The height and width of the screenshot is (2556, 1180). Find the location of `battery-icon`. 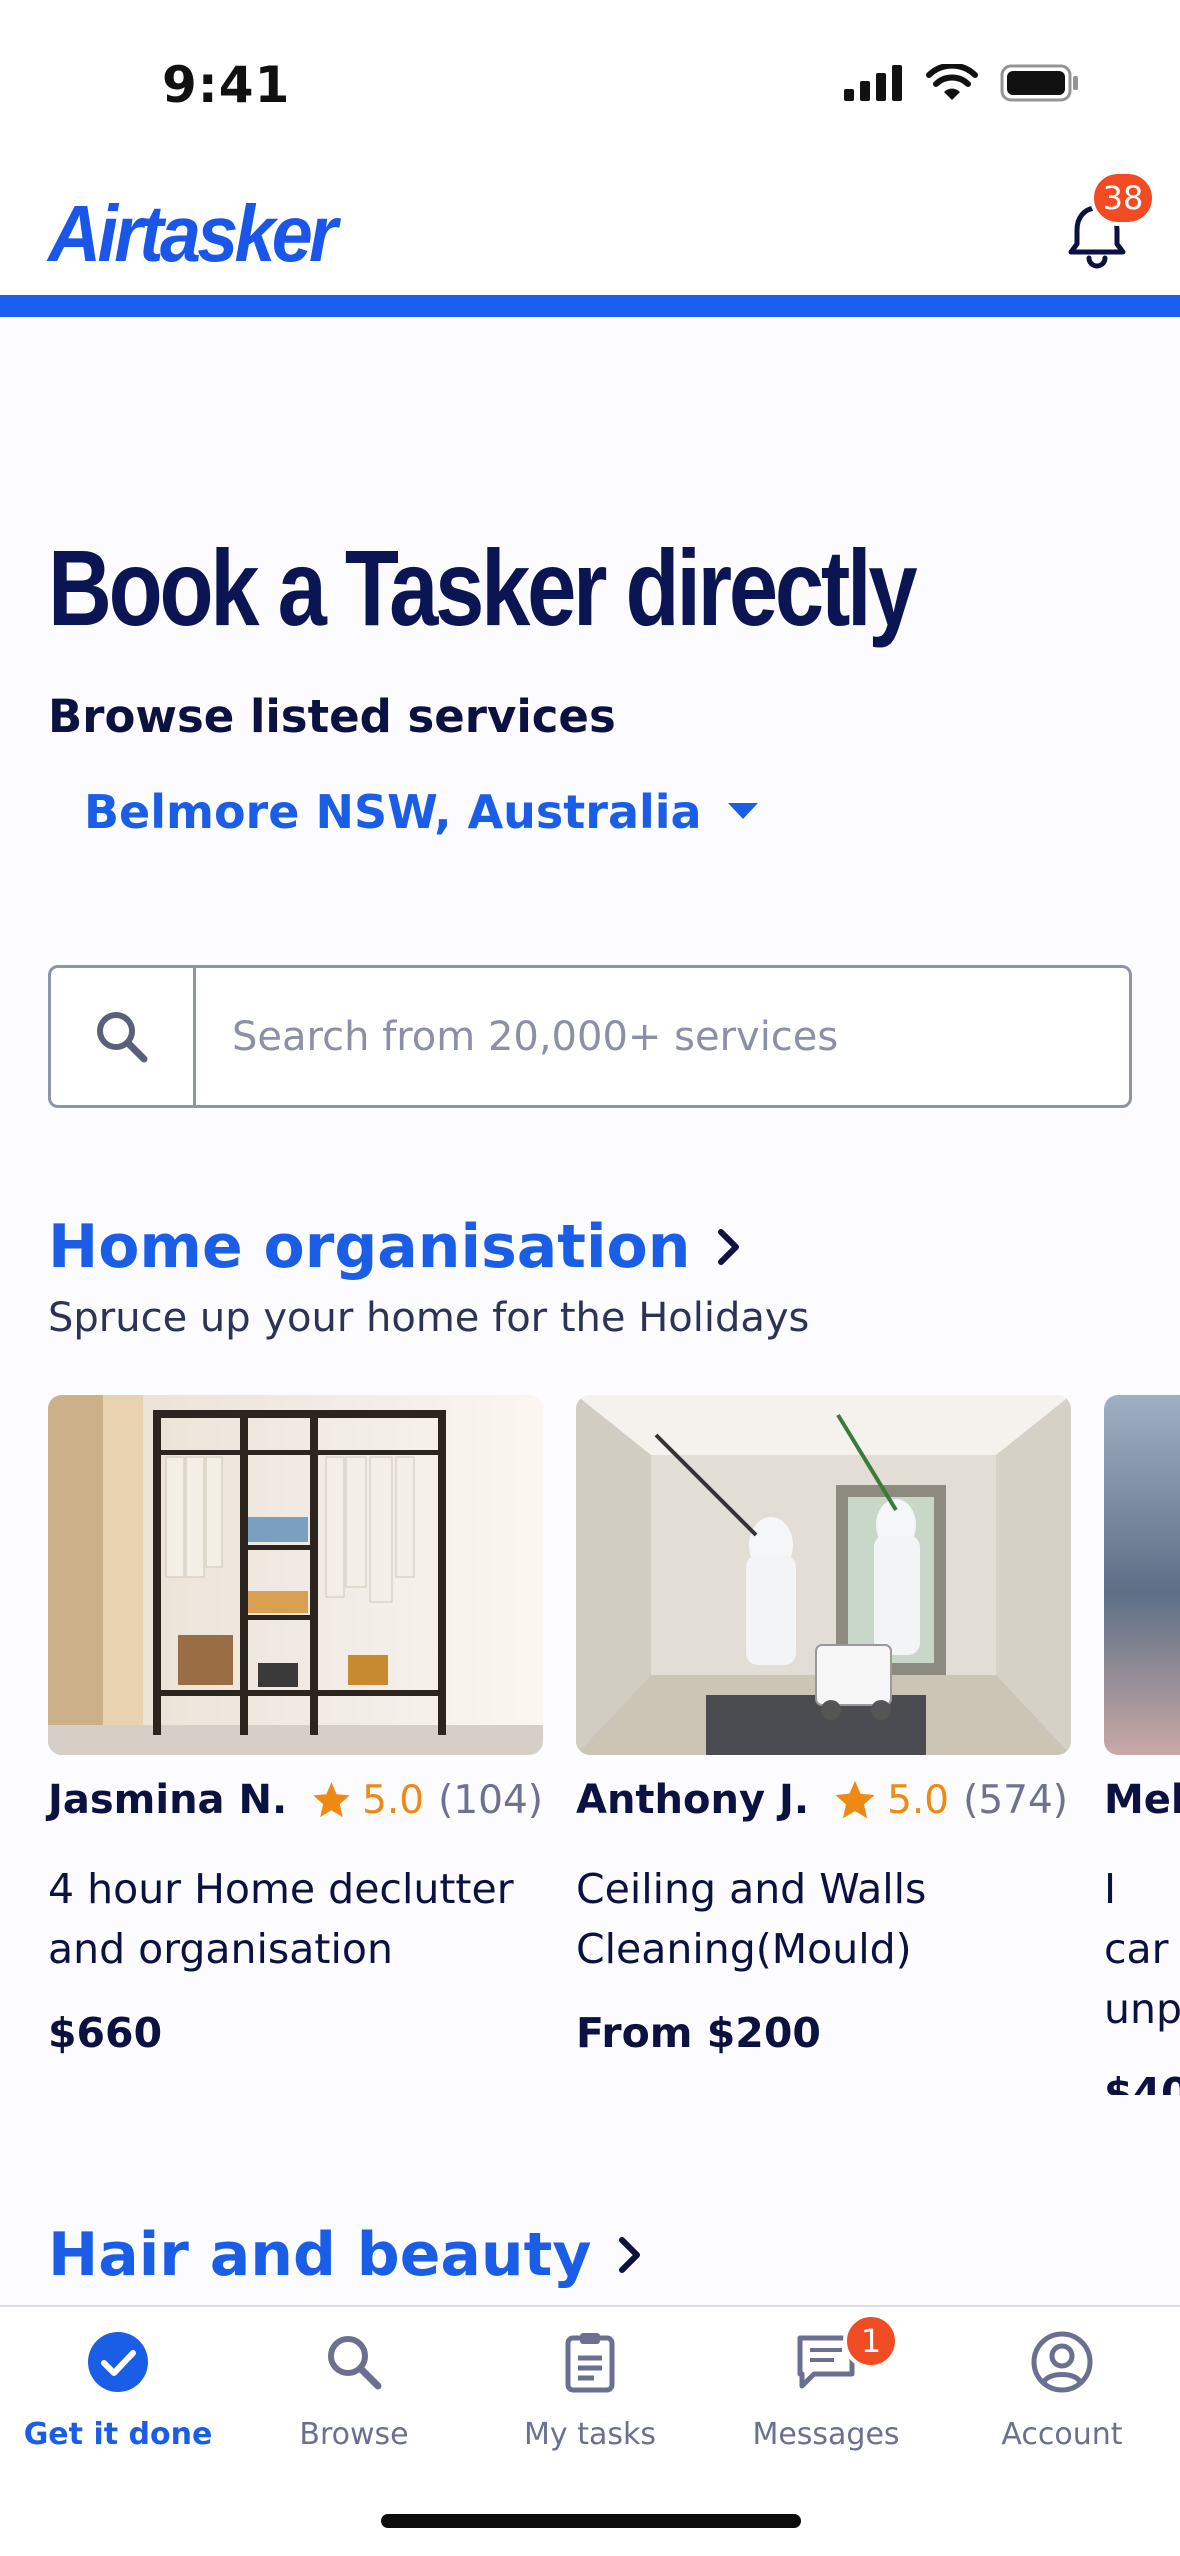

battery-icon is located at coordinates (1039, 83).